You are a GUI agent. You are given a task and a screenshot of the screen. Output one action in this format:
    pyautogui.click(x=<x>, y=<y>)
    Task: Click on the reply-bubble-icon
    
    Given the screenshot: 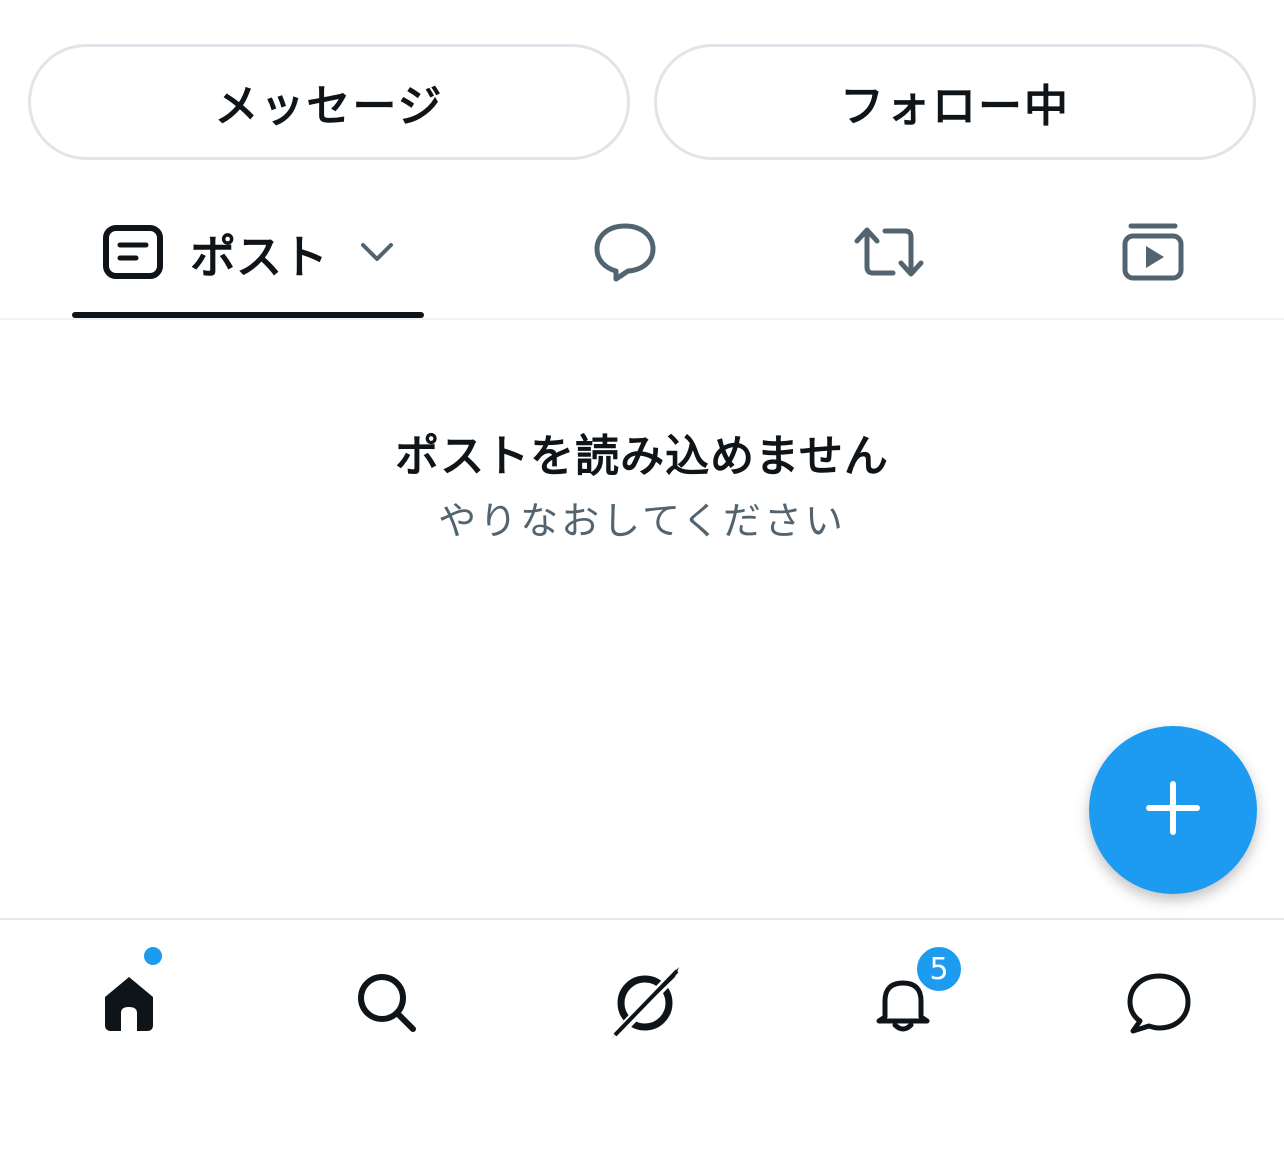 What is the action you would take?
    pyautogui.click(x=625, y=254)
    